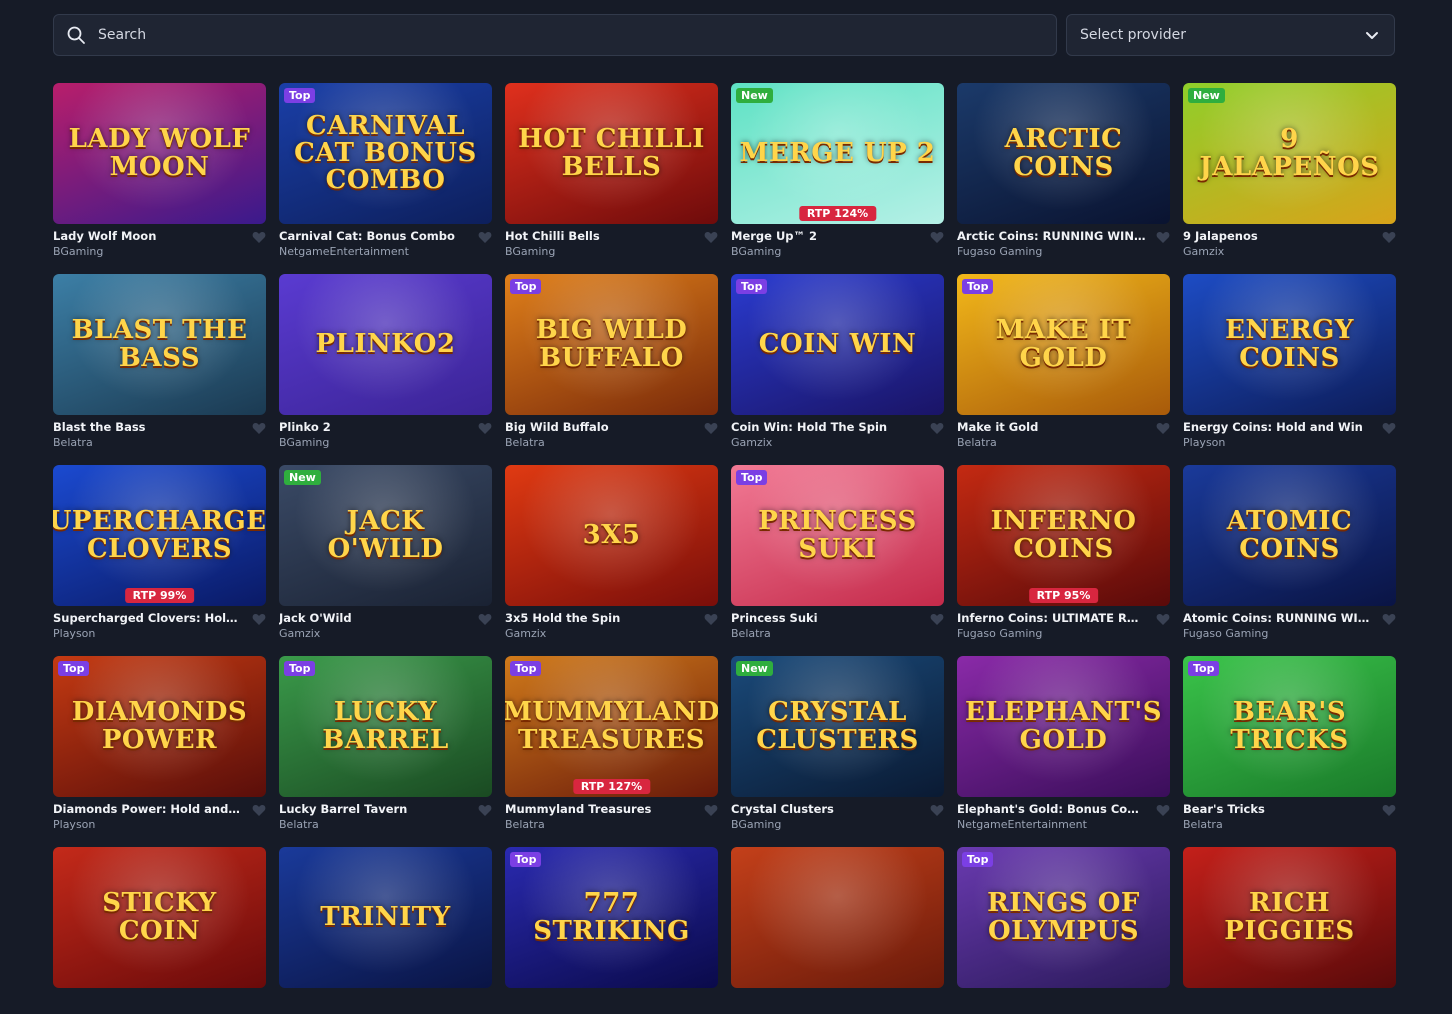  Describe the element at coordinates (1063, 153) in the screenshot. I see `game-thumbnail: Arctic Coins` at that location.